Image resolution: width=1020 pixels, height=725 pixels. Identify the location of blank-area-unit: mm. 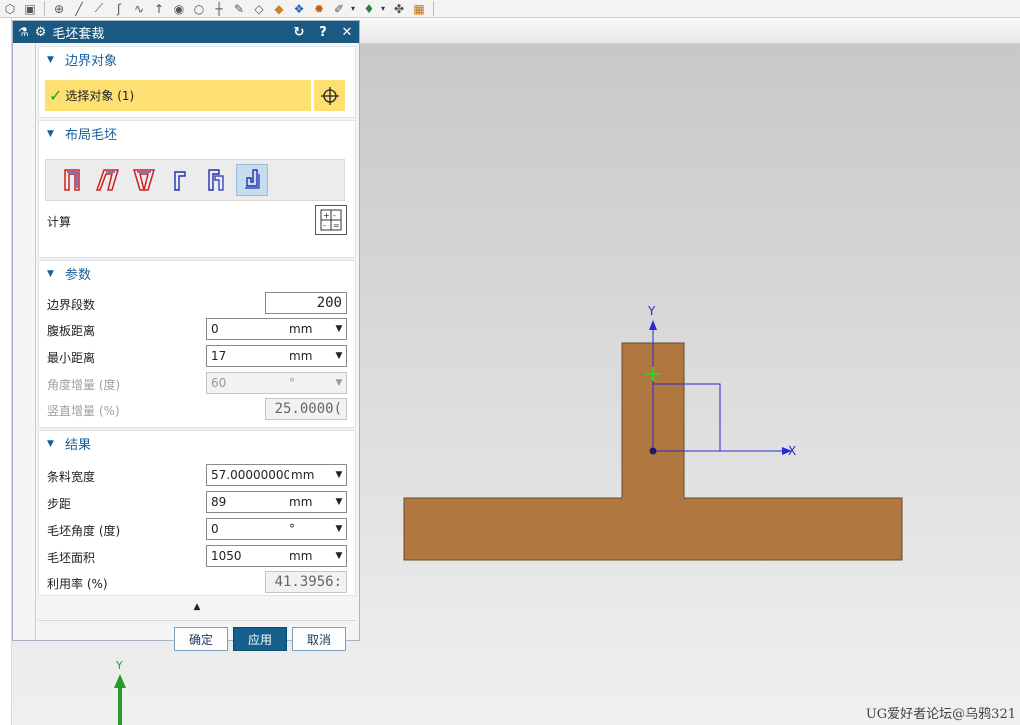
(301, 556).